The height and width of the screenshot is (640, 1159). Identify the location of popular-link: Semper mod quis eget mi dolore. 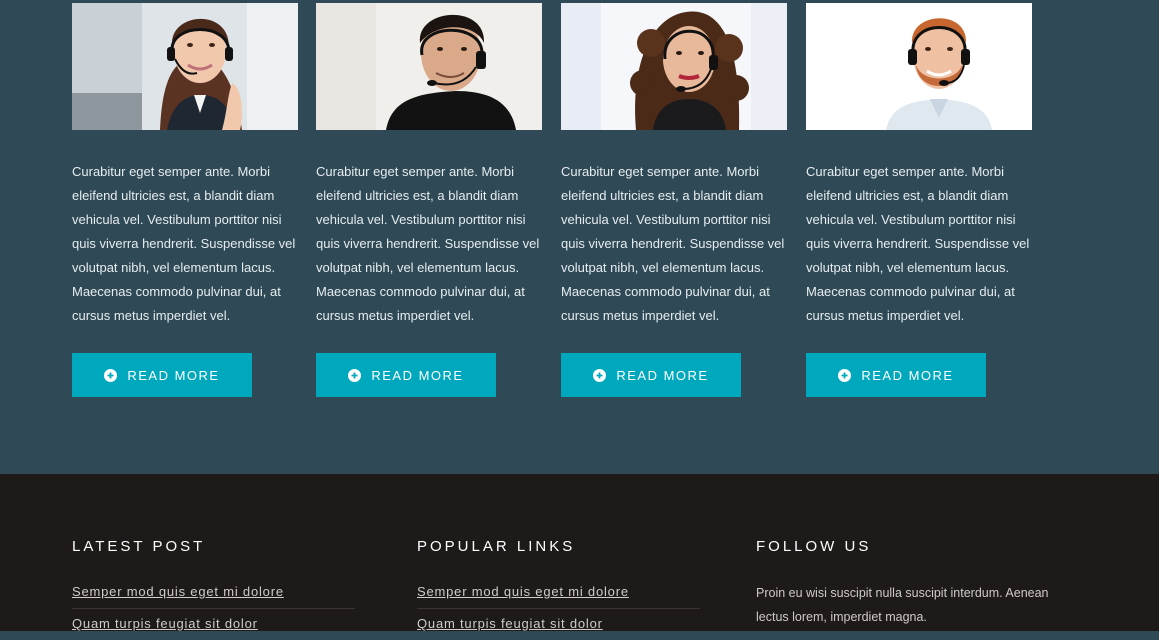
(558, 592).